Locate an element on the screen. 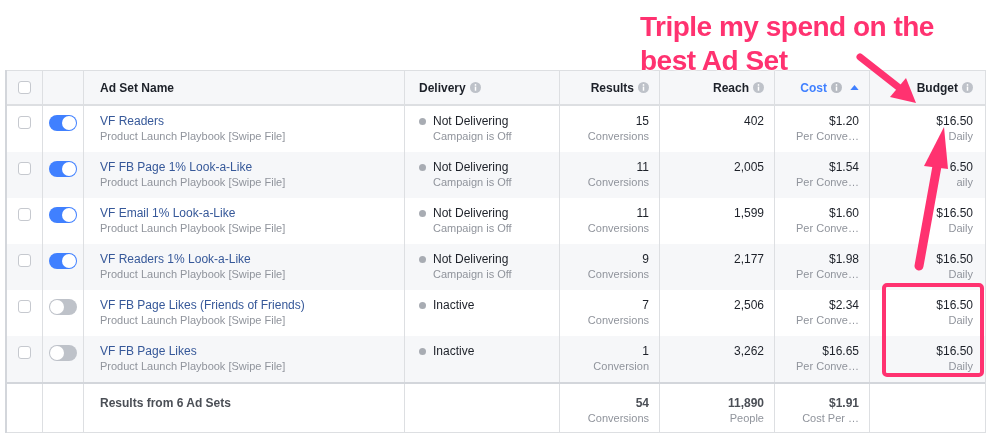 This screenshot has width=1003, height=434. cost-value: $2.34 is located at coordinates (843, 305).